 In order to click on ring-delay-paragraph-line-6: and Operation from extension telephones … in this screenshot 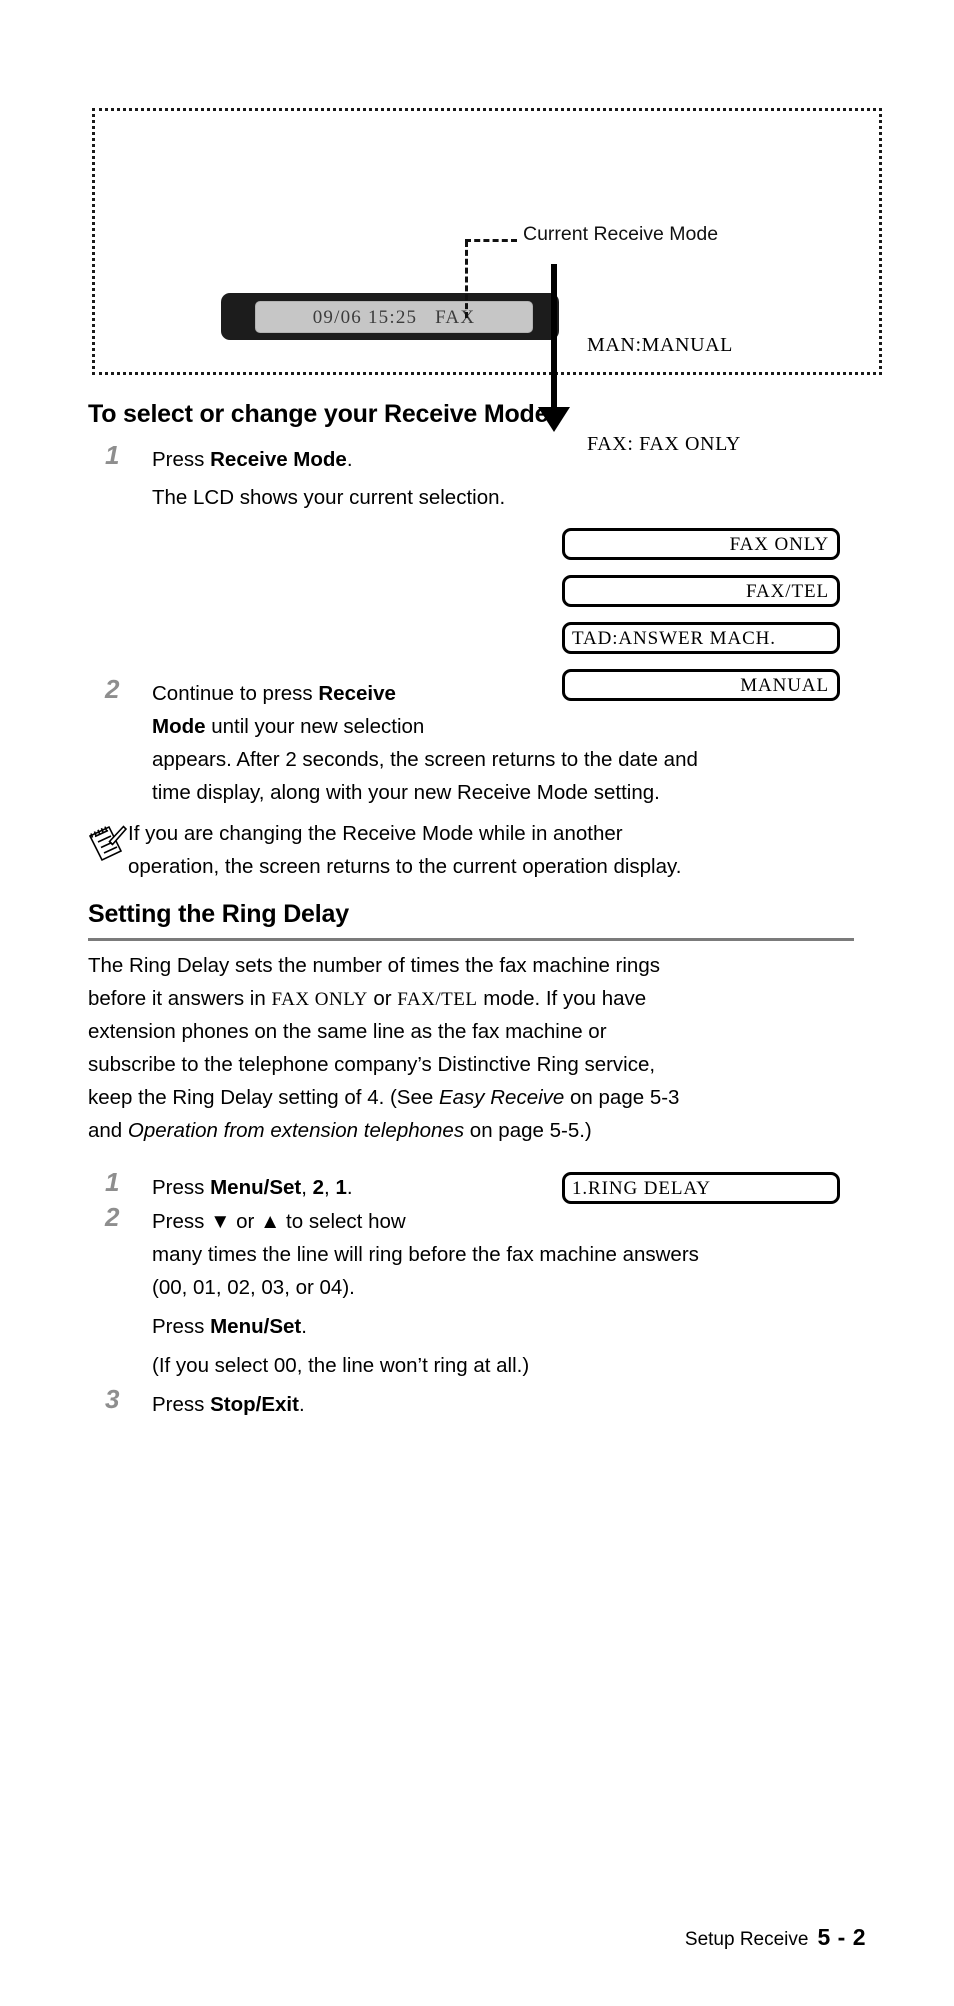, I will do `click(483, 1131)`.